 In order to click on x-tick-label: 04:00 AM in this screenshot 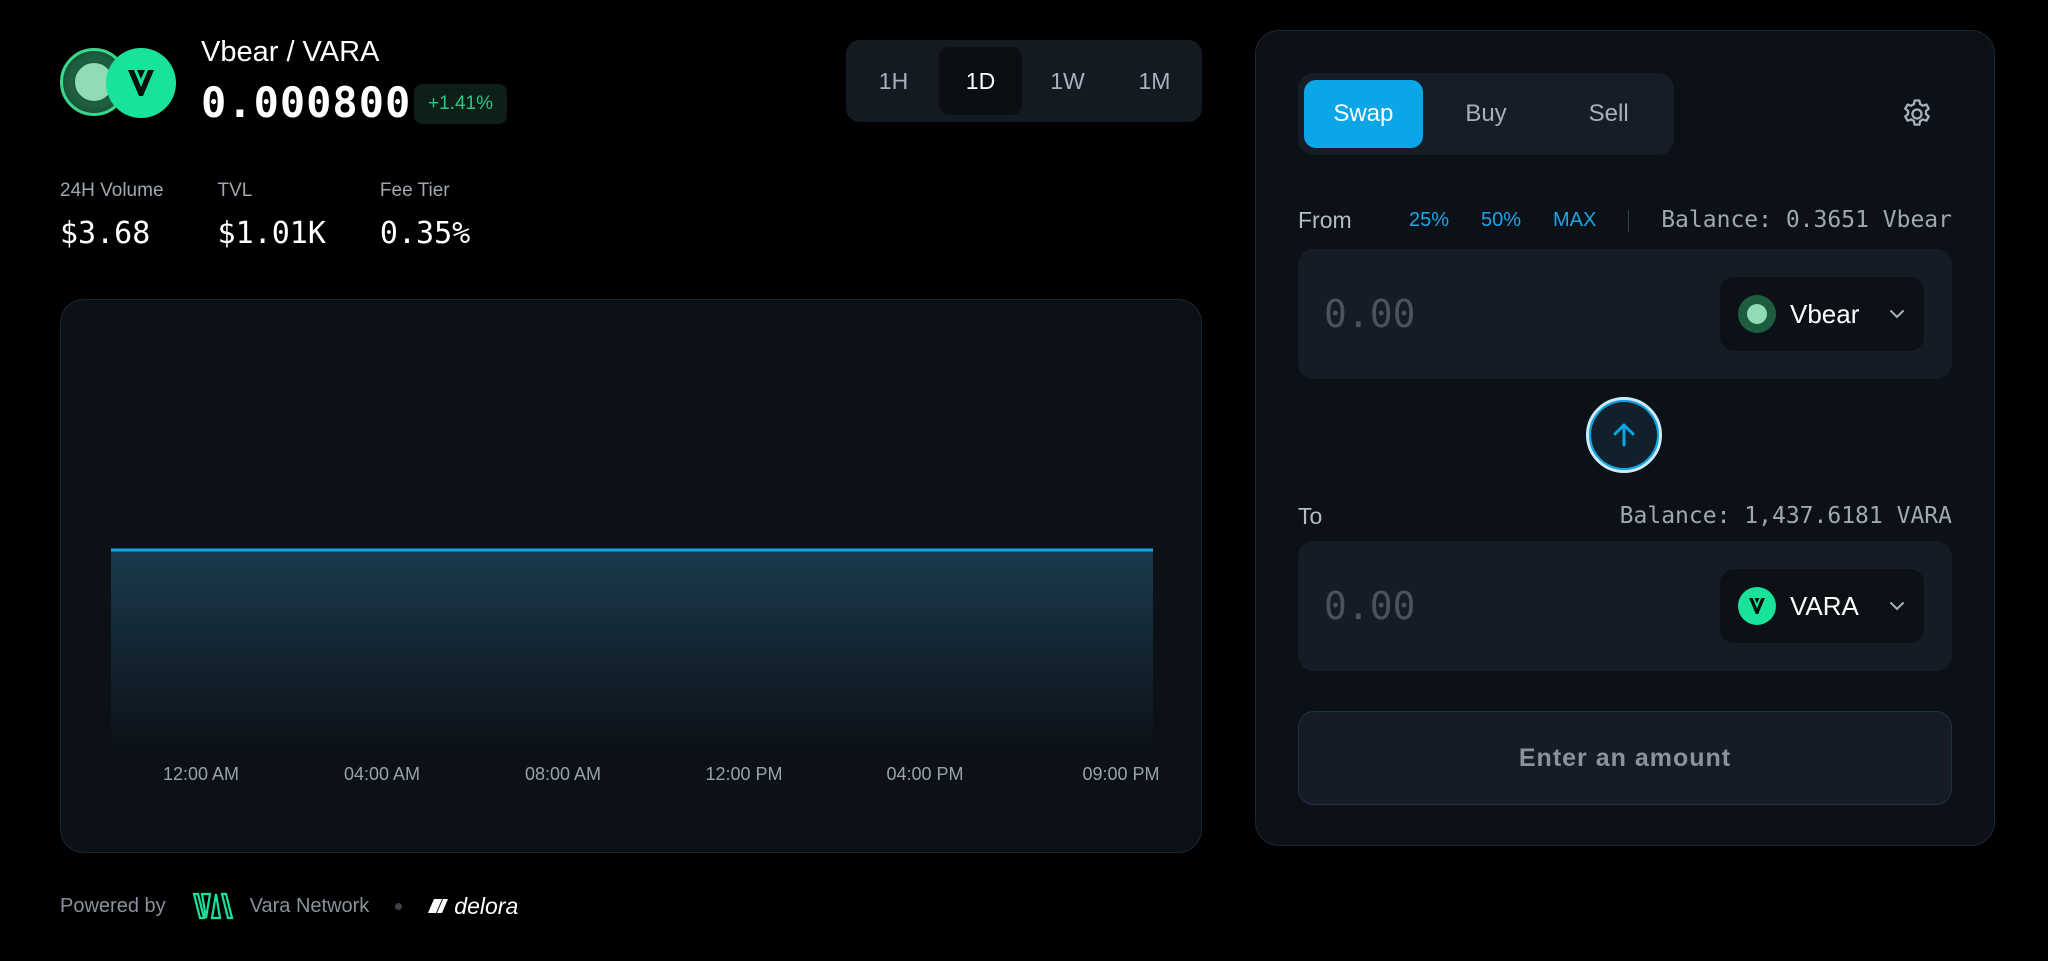, I will do `click(382, 774)`.